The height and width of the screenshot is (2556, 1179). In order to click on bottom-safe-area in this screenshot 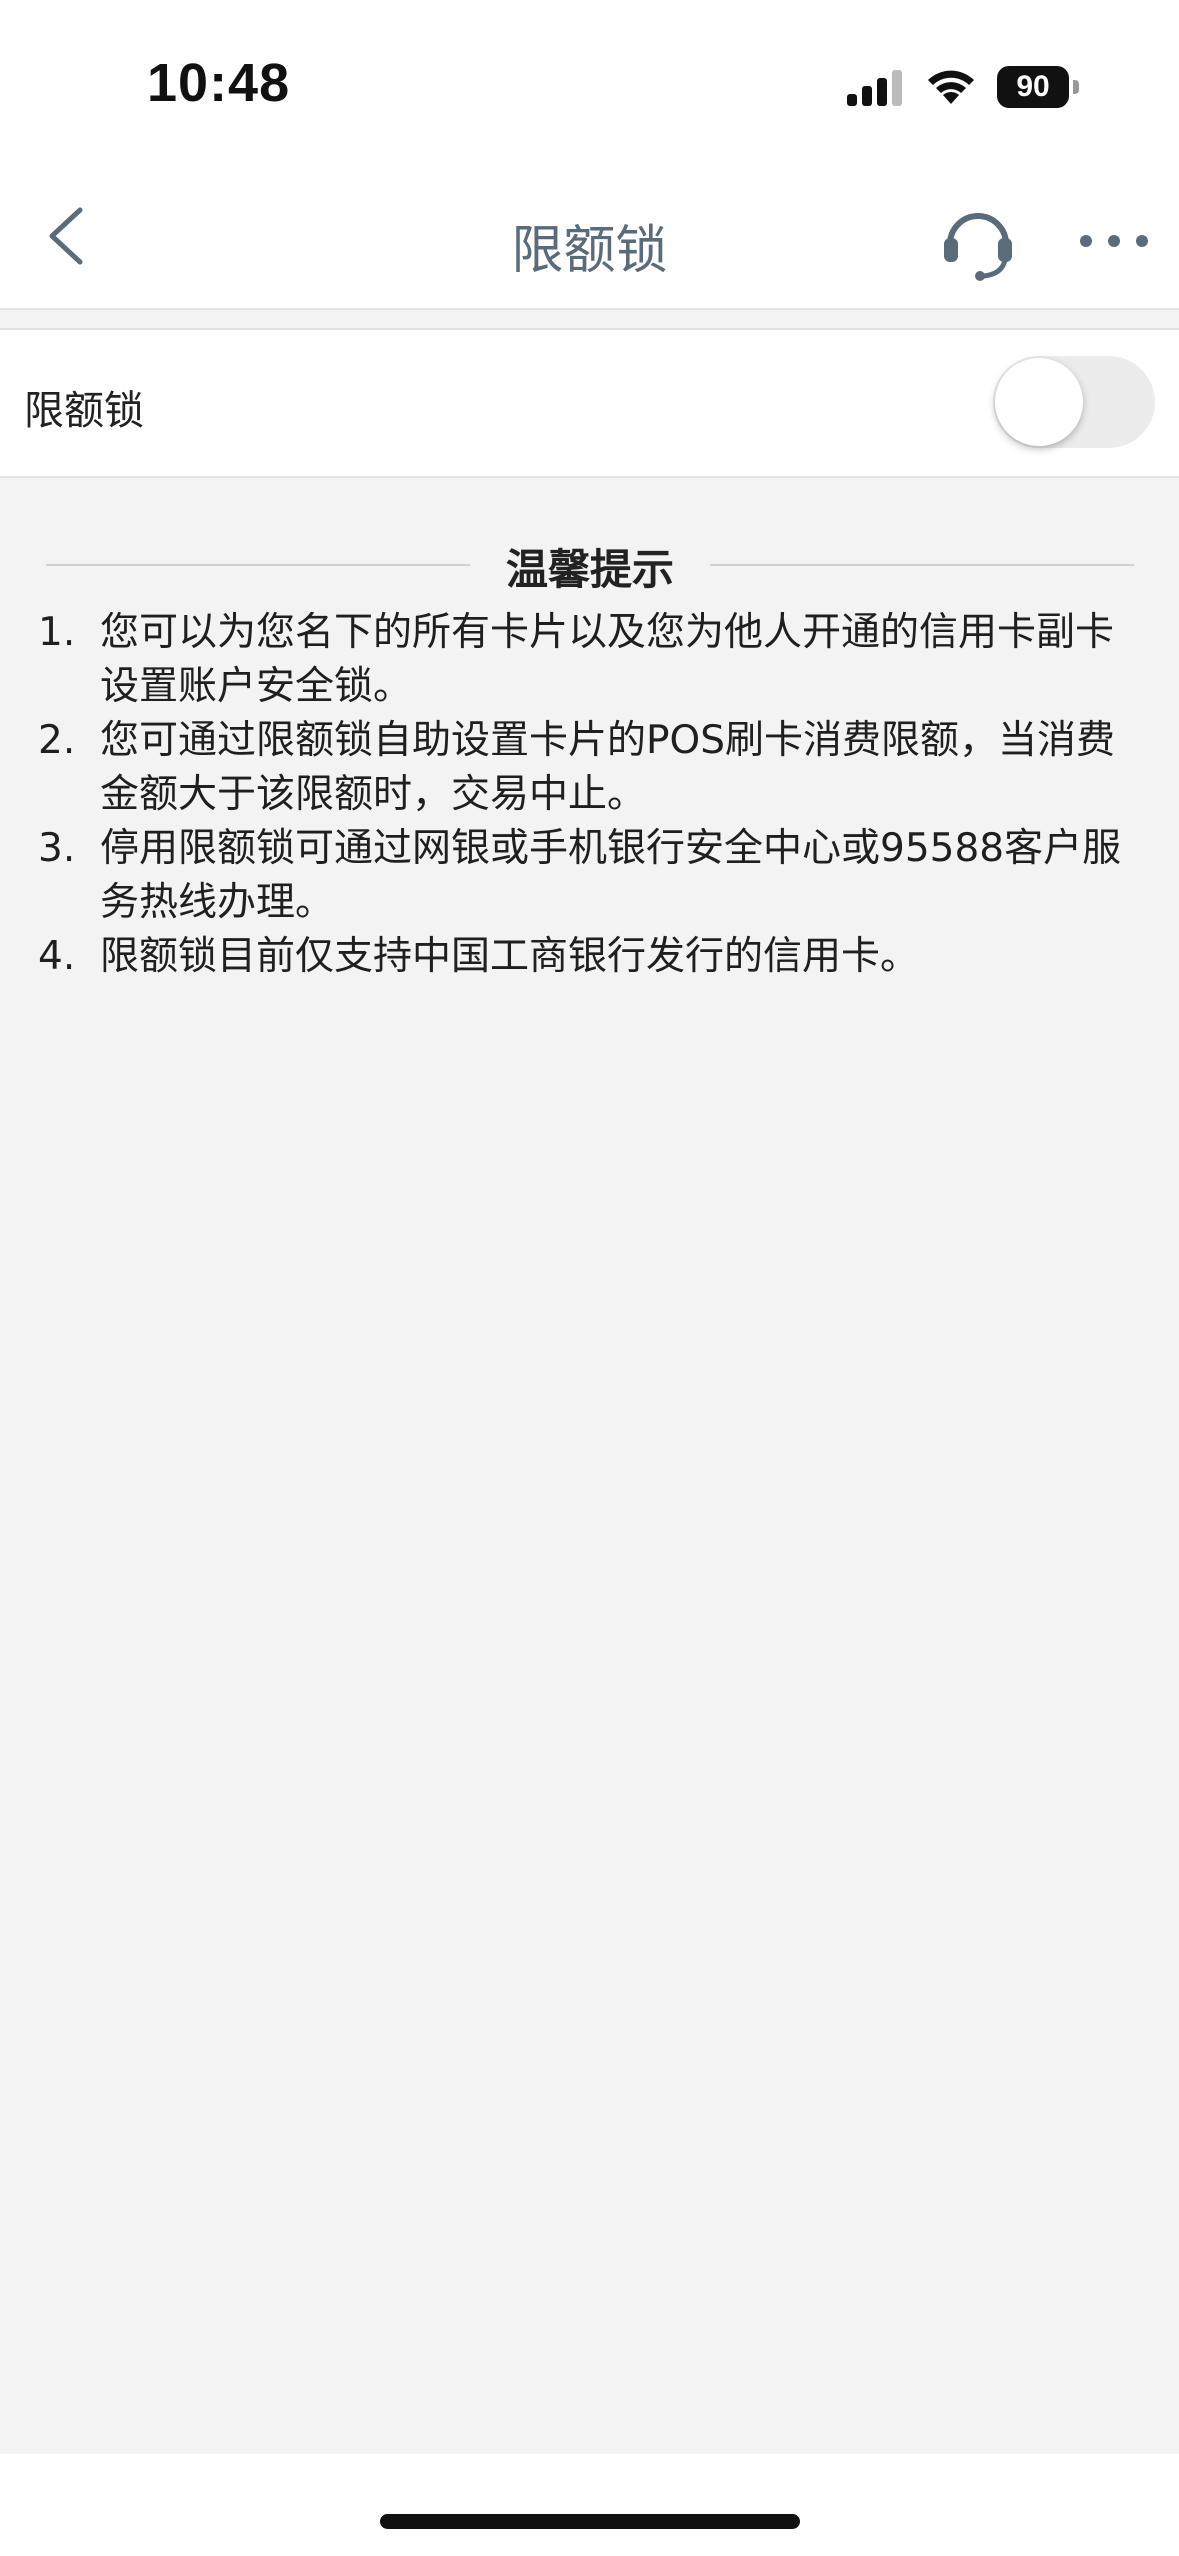, I will do `click(589, 2505)`.